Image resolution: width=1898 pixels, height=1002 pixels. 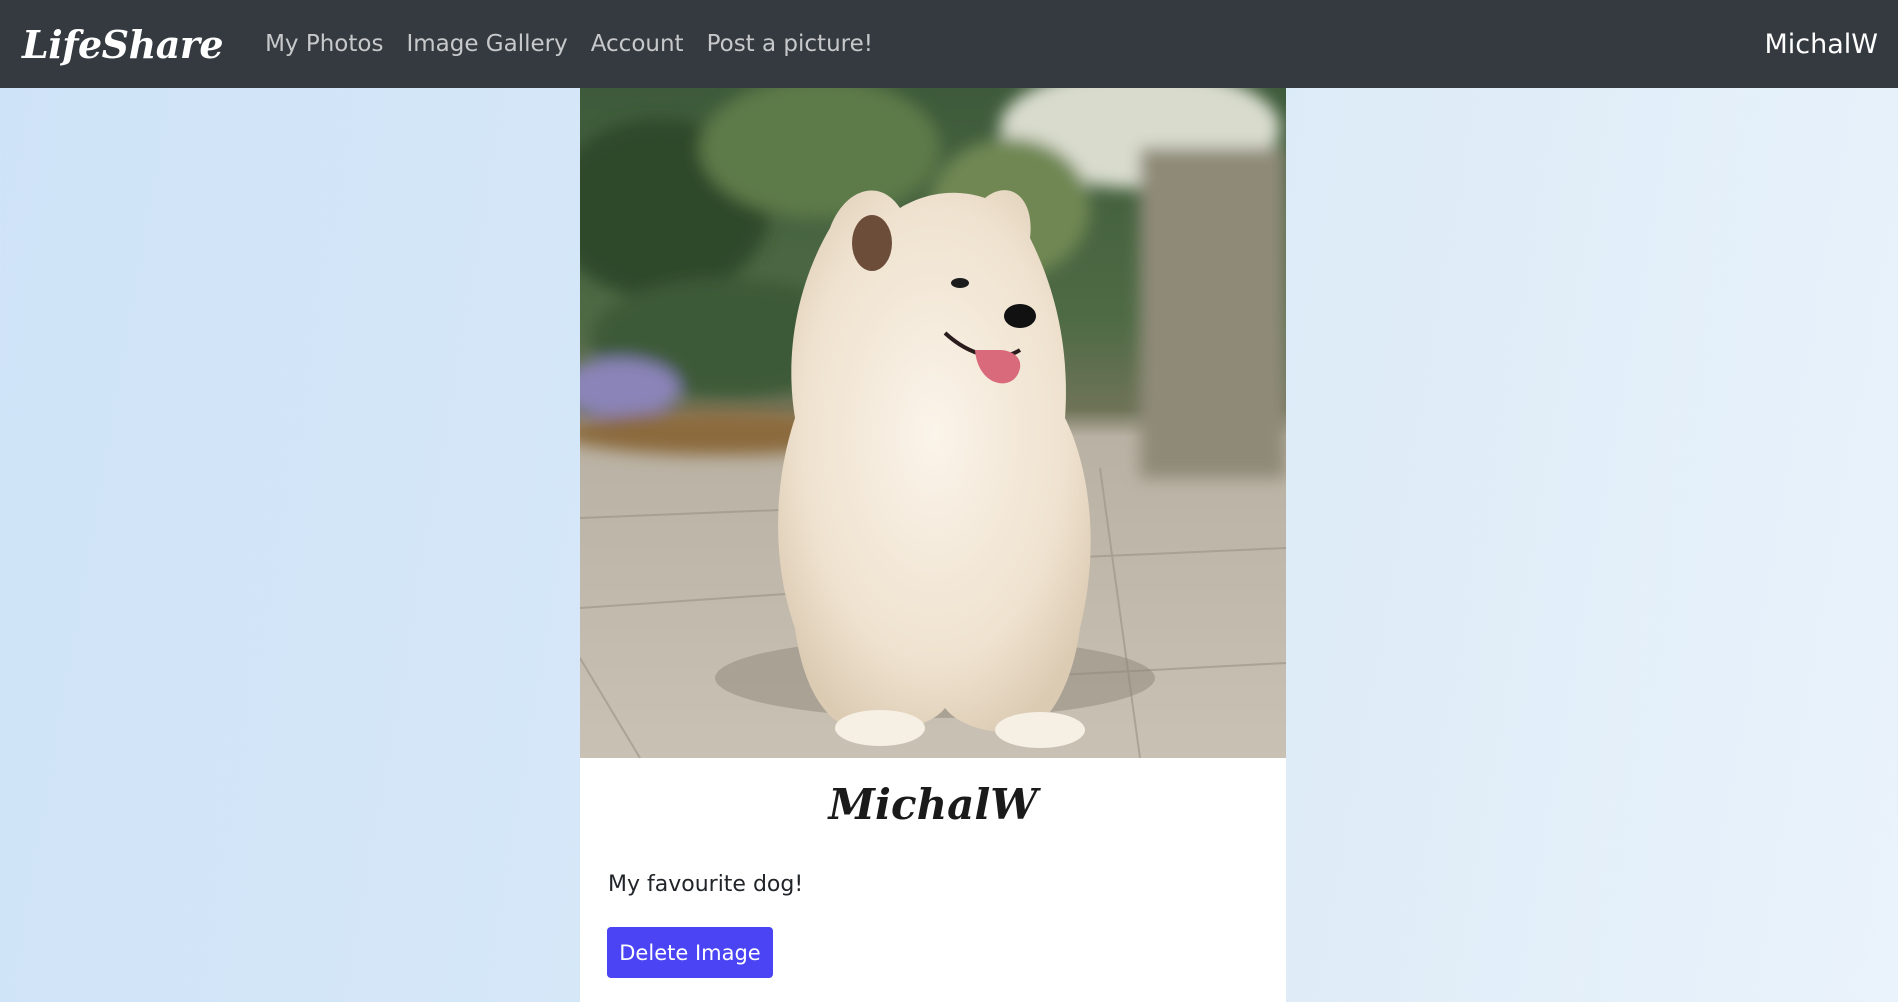 What do you see at coordinates (933, 804) in the screenshot?
I see `post-author: MichalW` at bounding box center [933, 804].